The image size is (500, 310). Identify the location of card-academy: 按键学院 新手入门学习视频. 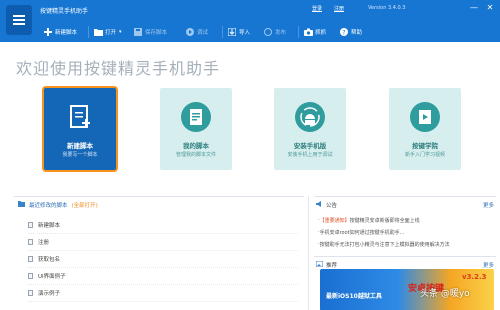
(425, 129).